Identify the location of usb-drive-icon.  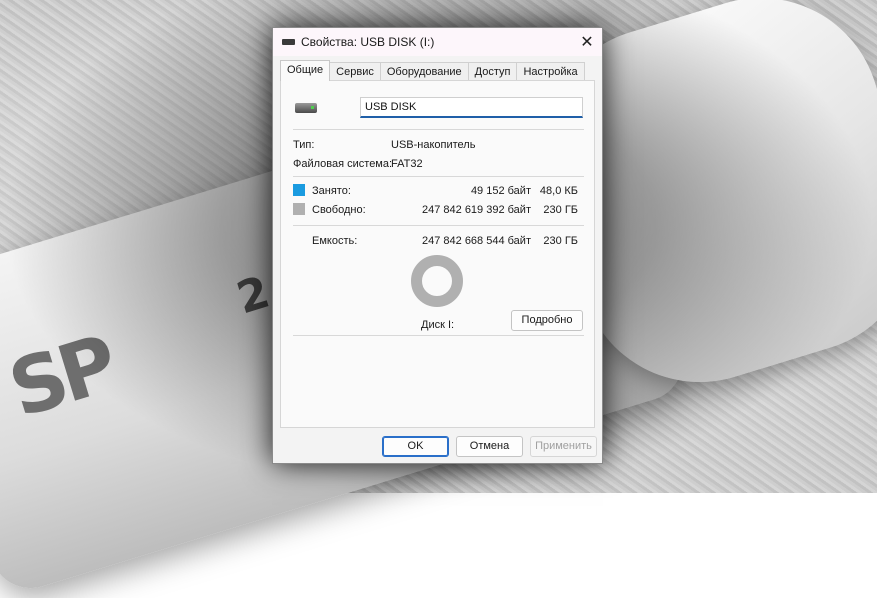
(306, 108).